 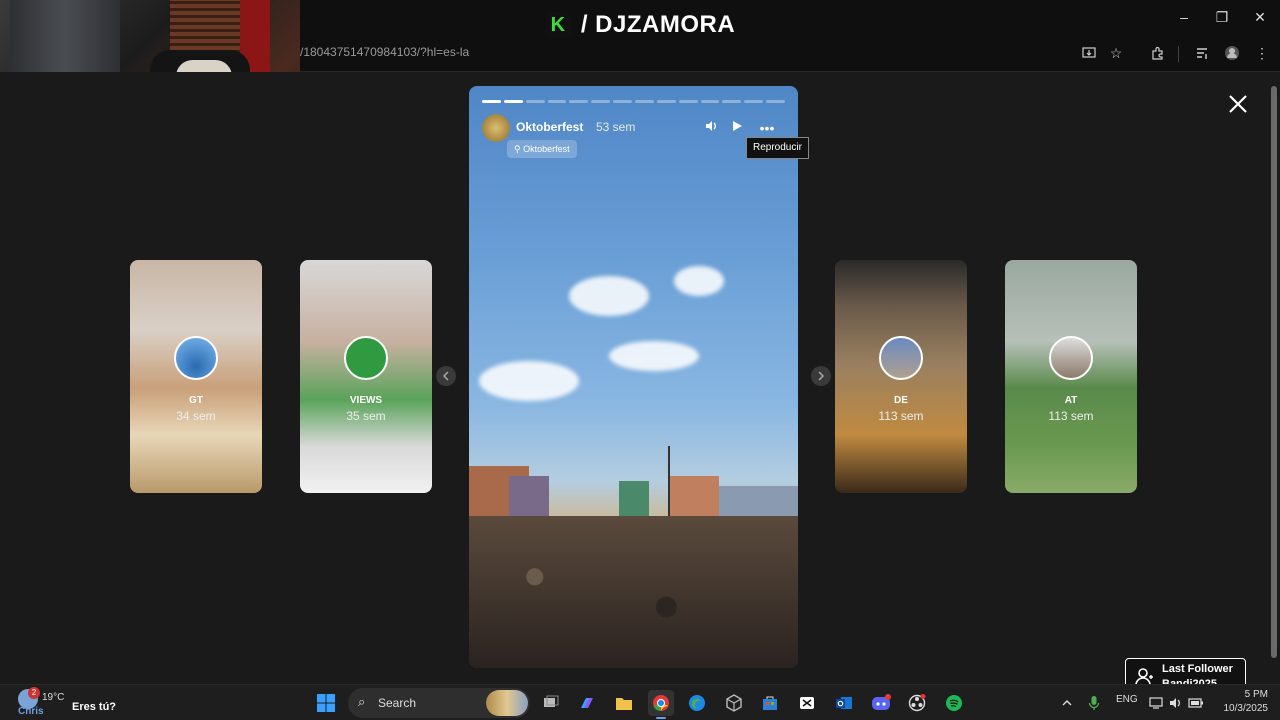 I want to click on close-window-button: ✕, so click(x=1260, y=17).